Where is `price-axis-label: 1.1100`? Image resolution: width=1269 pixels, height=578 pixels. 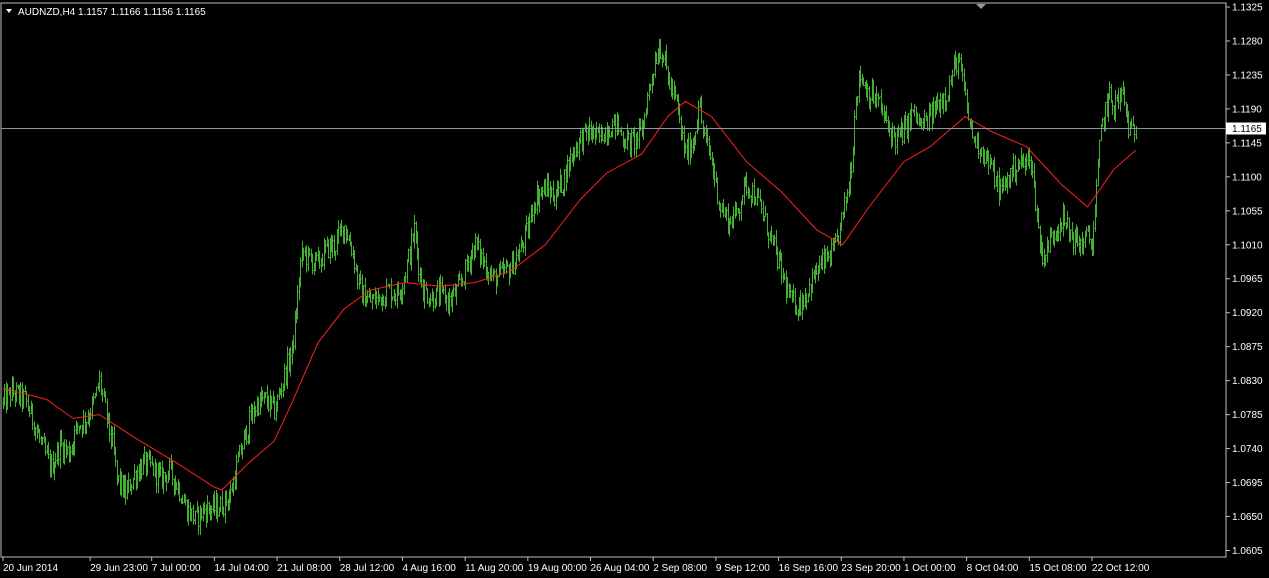
price-axis-label: 1.1100 is located at coordinates (1247, 177).